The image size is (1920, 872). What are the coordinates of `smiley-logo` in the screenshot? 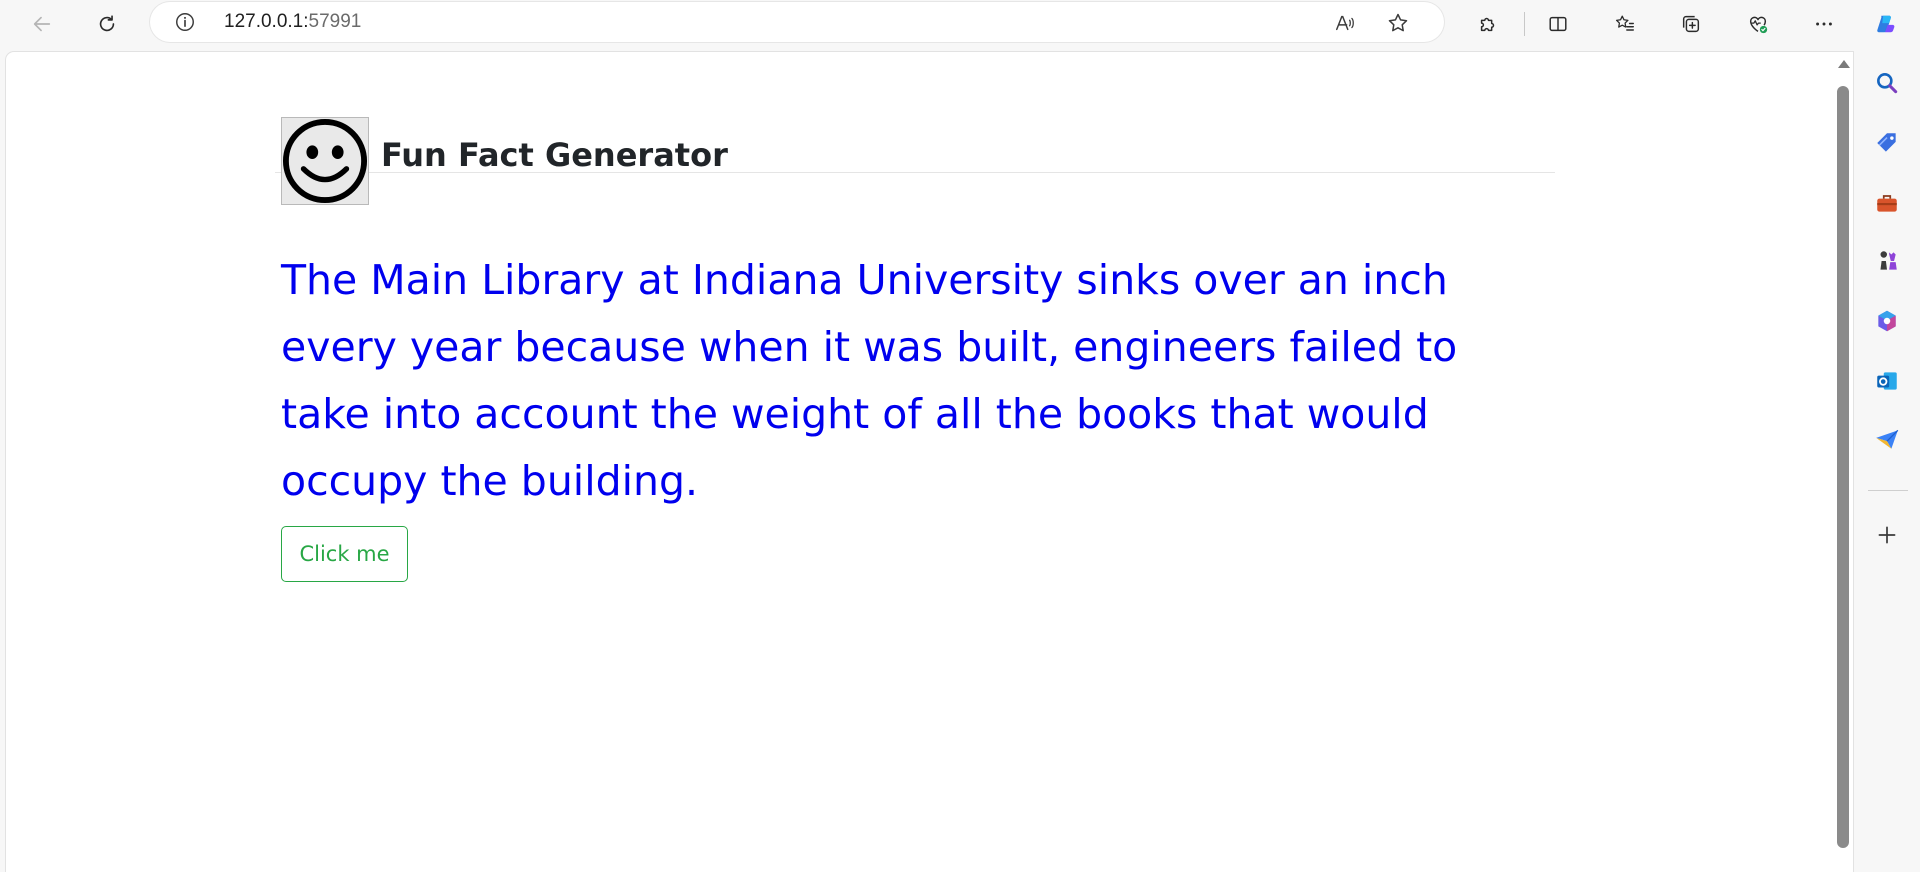 It's located at (325, 161).